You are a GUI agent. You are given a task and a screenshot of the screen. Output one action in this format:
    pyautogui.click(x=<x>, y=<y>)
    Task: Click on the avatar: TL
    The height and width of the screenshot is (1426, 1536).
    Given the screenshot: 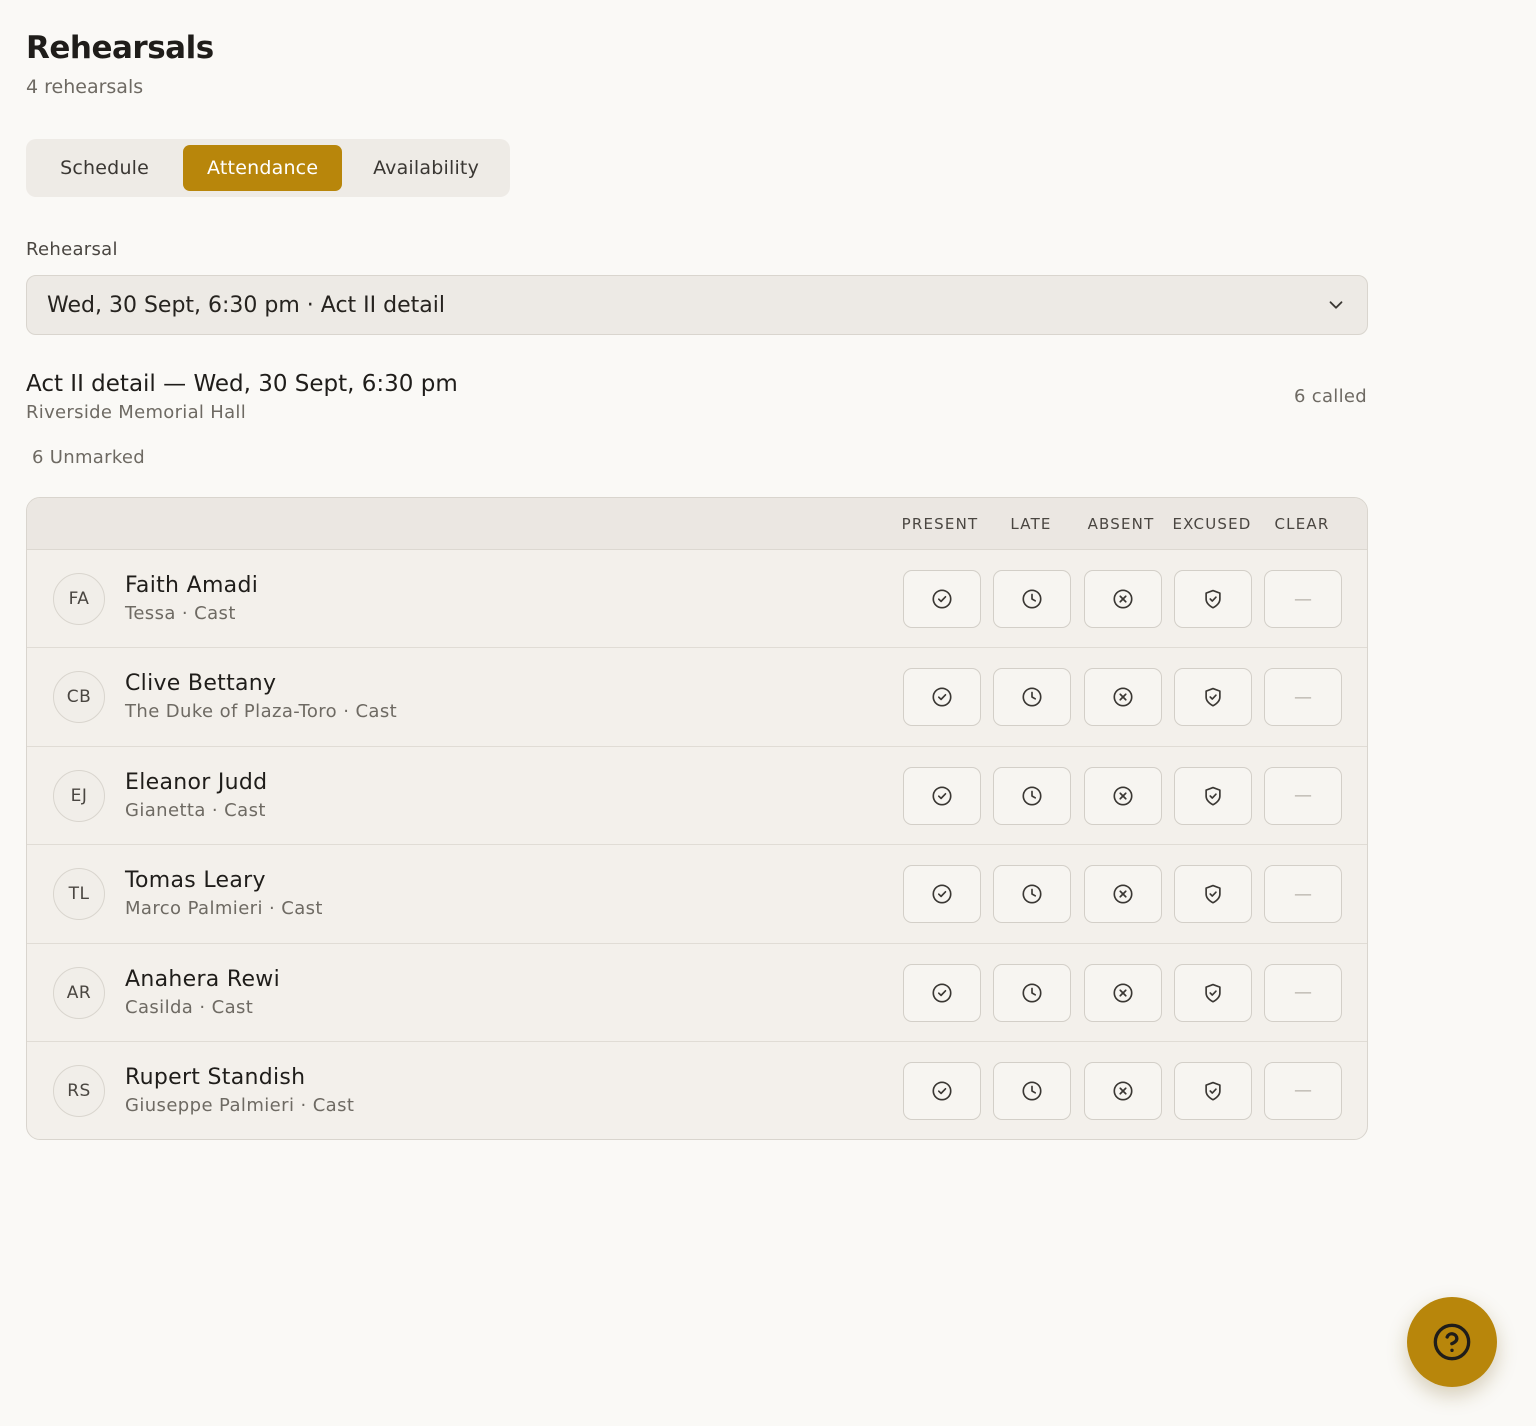 What is the action you would take?
    pyautogui.click(x=79, y=894)
    